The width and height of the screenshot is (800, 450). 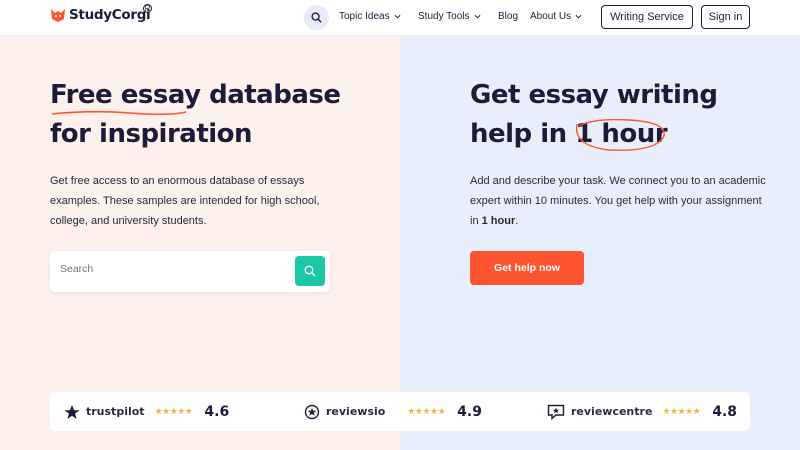 What do you see at coordinates (175, 269) in the screenshot?
I see `essay-search-input` at bounding box center [175, 269].